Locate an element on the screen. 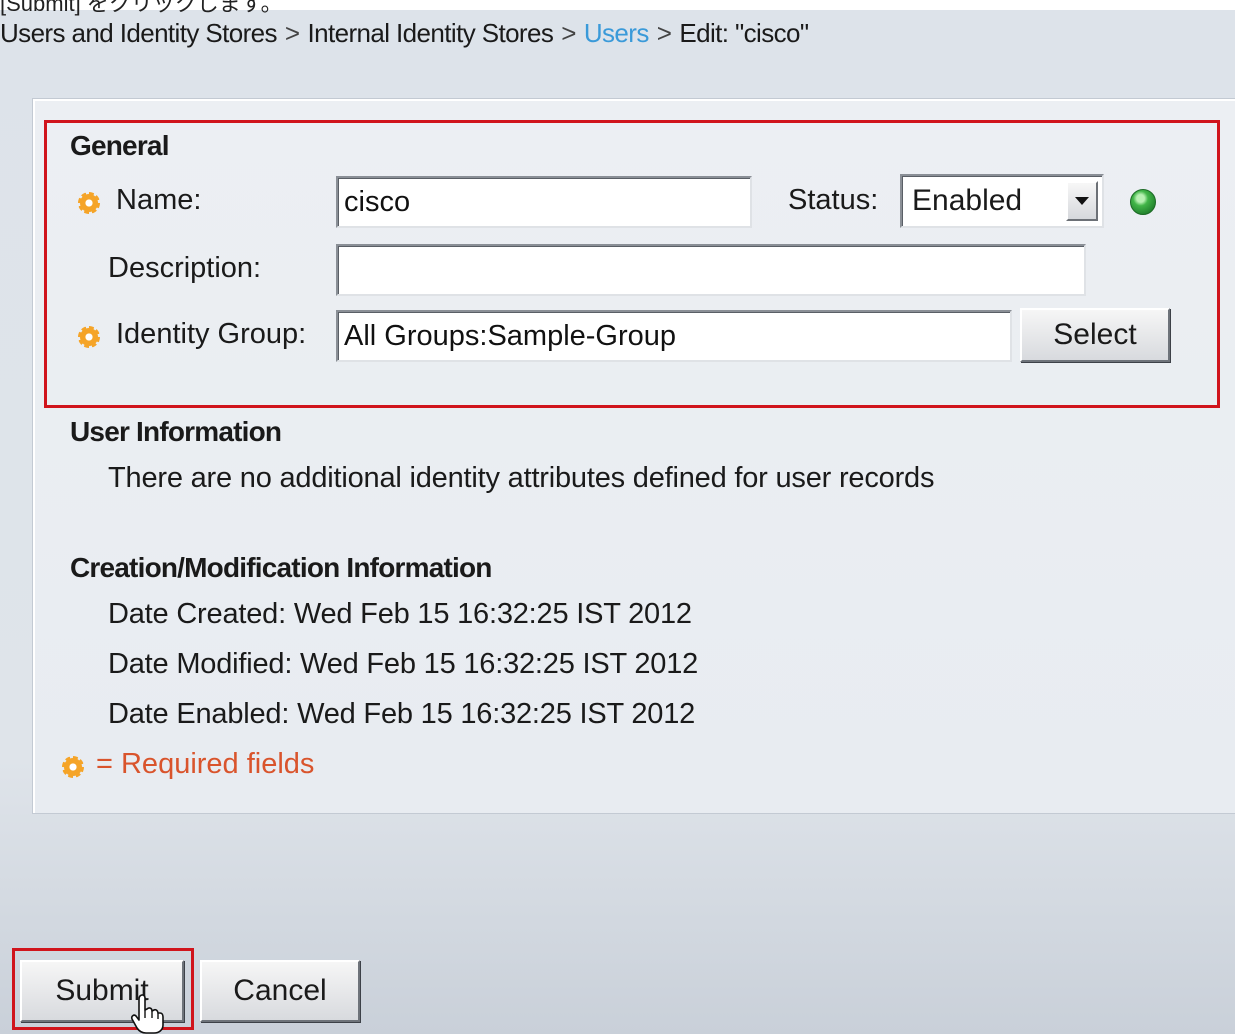  date-modified-value: Wed Feb 15 16:32:25 IST 2012 is located at coordinates (499, 664).